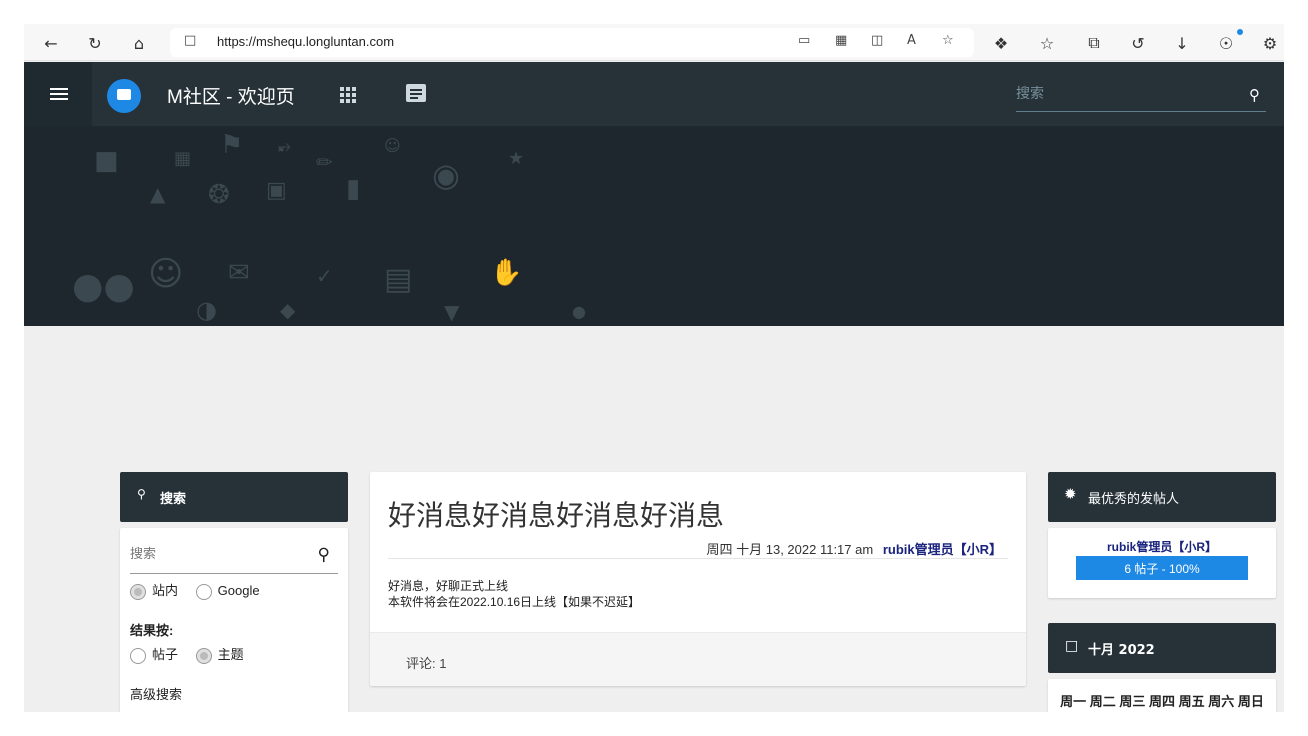 The height and width of the screenshot is (736, 1308). I want to click on result-label-posts: 帖子, so click(165, 654).